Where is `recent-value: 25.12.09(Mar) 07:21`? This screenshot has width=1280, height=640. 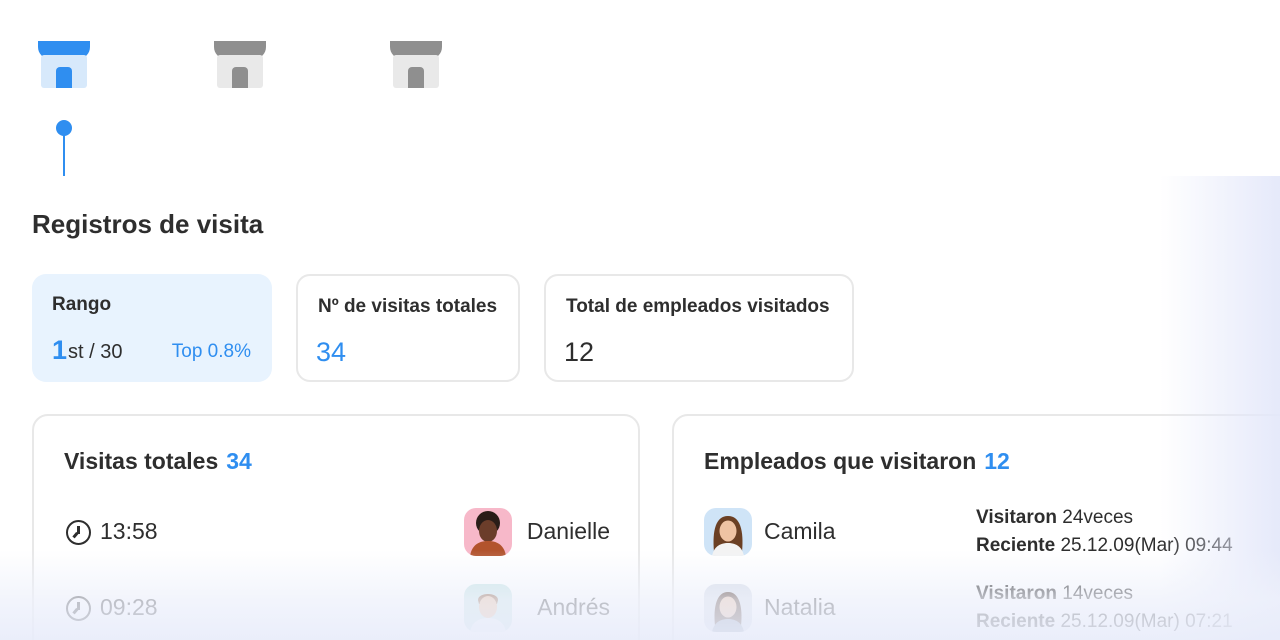 recent-value: 25.12.09(Mar) 07:21 is located at coordinates (1146, 621).